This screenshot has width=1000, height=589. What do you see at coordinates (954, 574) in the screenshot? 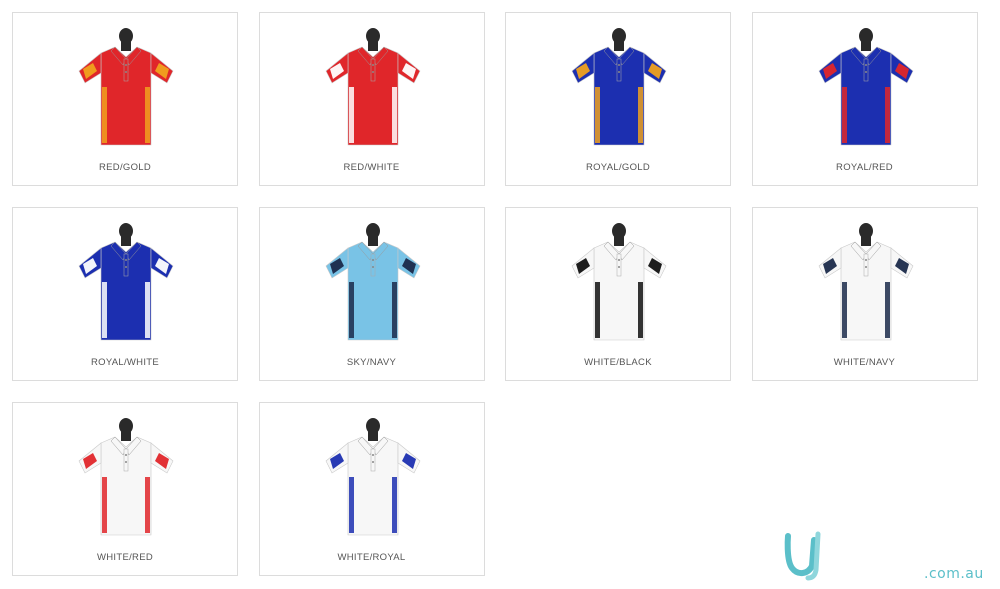
I see `domain-text: .com.au` at bounding box center [954, 574].